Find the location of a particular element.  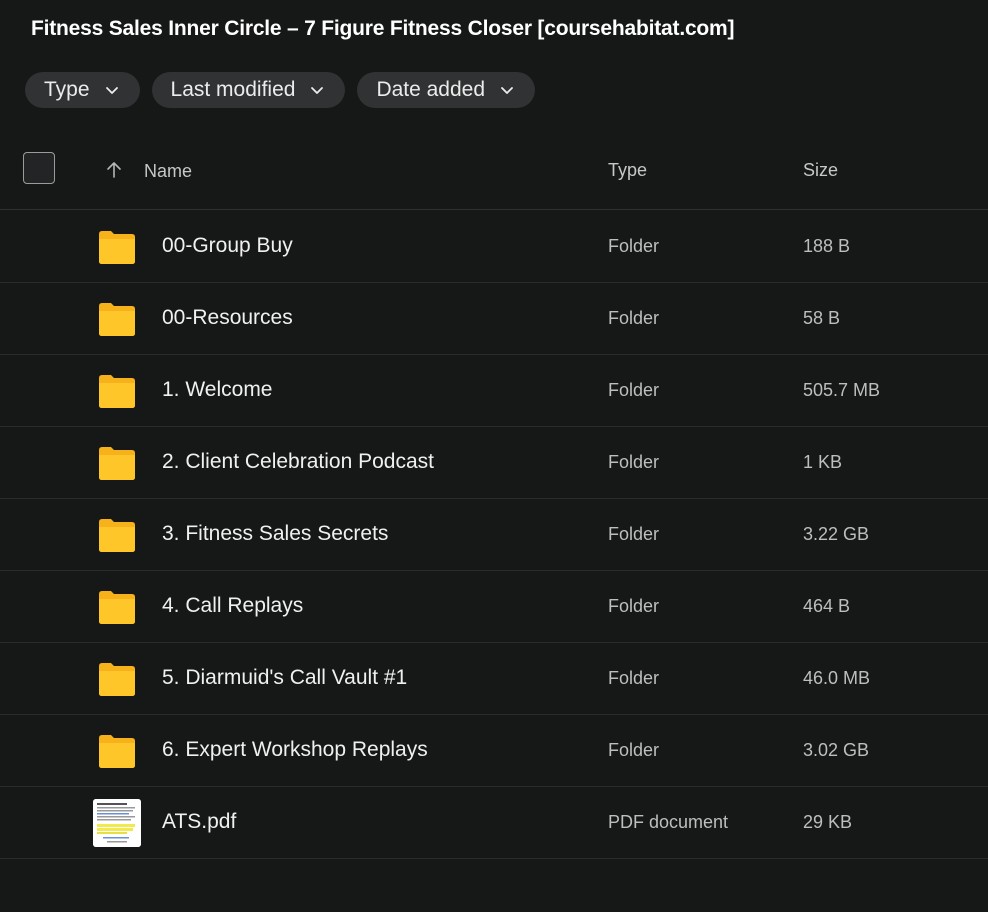

select-all-checkbox is located at coordinates (39, 168).